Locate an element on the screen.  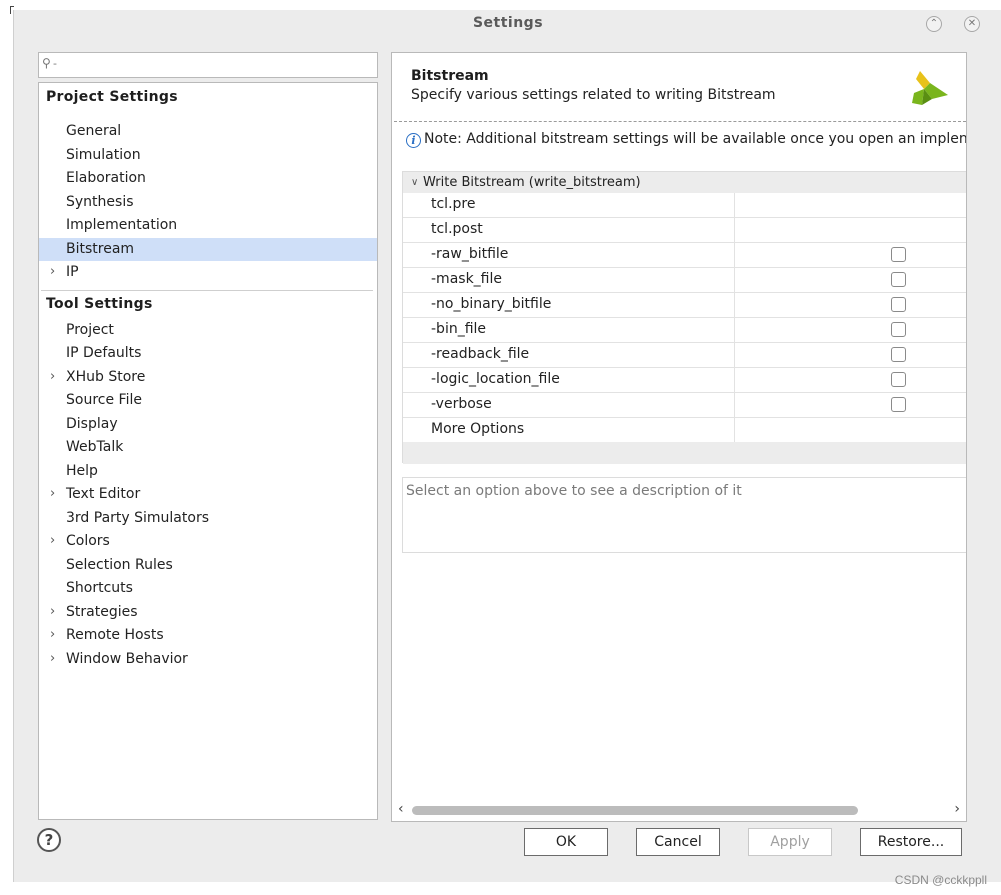
tree-item-remote-hosts: › Remote Hosts is located at coordinates (208, 635).